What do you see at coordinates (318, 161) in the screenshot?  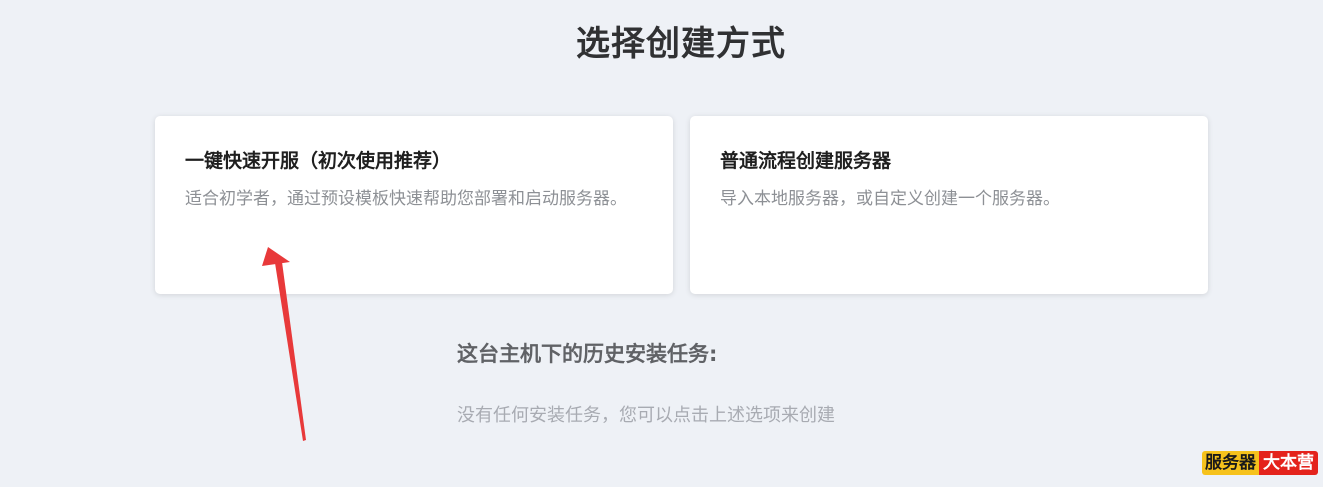 I see `quick-setup-title: 一键快速开服（初次使用推荐）` at bounding box center [318, 161].